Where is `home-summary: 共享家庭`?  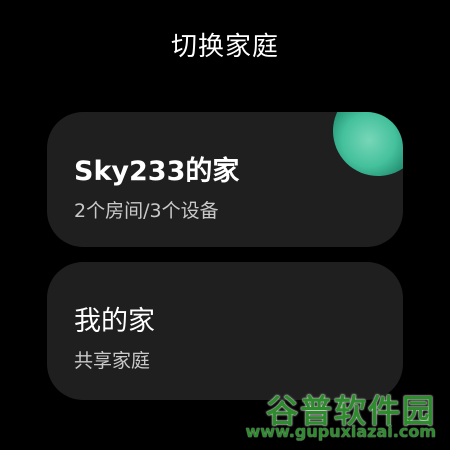
home-summary: 共享家庭 is located at coordinates (112, 361).